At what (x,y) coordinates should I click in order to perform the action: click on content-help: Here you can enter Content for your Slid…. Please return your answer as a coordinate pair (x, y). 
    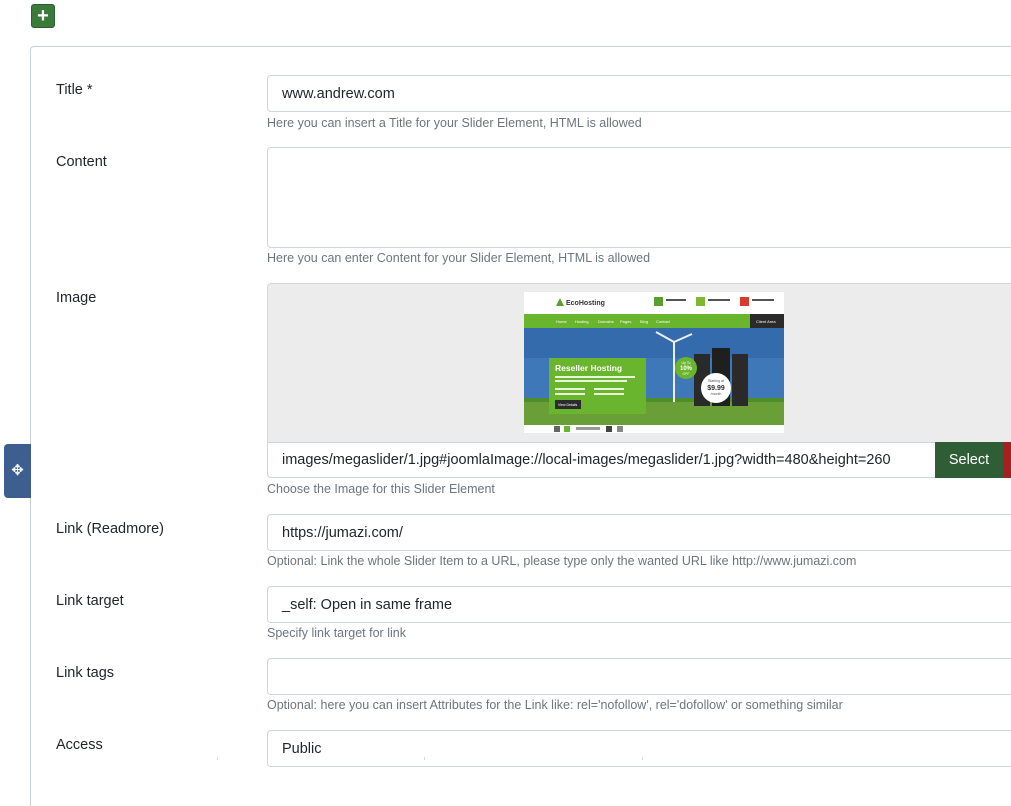
    Looking at the image, I should click on (459, 258).